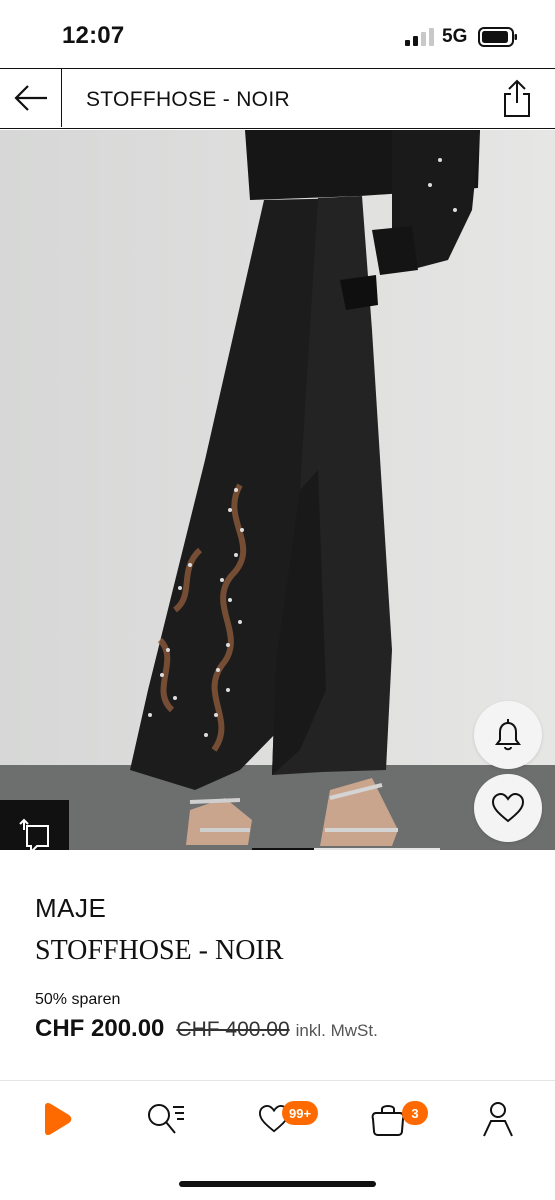 The image size is (555, 1200). What do you see at coordinates (455, 36) in the screenshot?
I see `network-label: 5G` at bounding box center [455, 36].